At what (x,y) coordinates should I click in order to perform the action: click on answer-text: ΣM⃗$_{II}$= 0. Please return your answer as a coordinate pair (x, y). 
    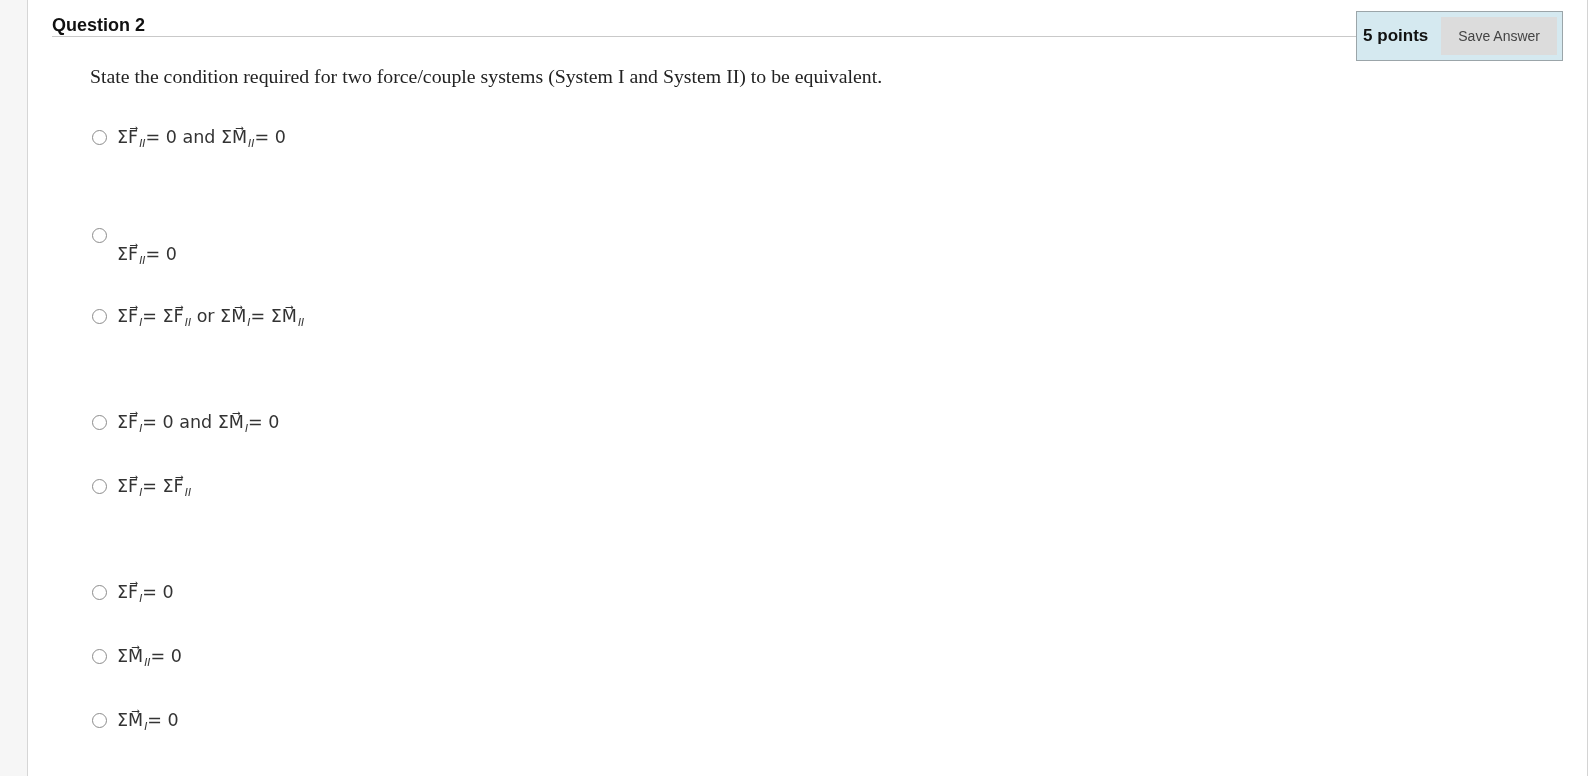
    Looking at the image, I should click on (149, 656).